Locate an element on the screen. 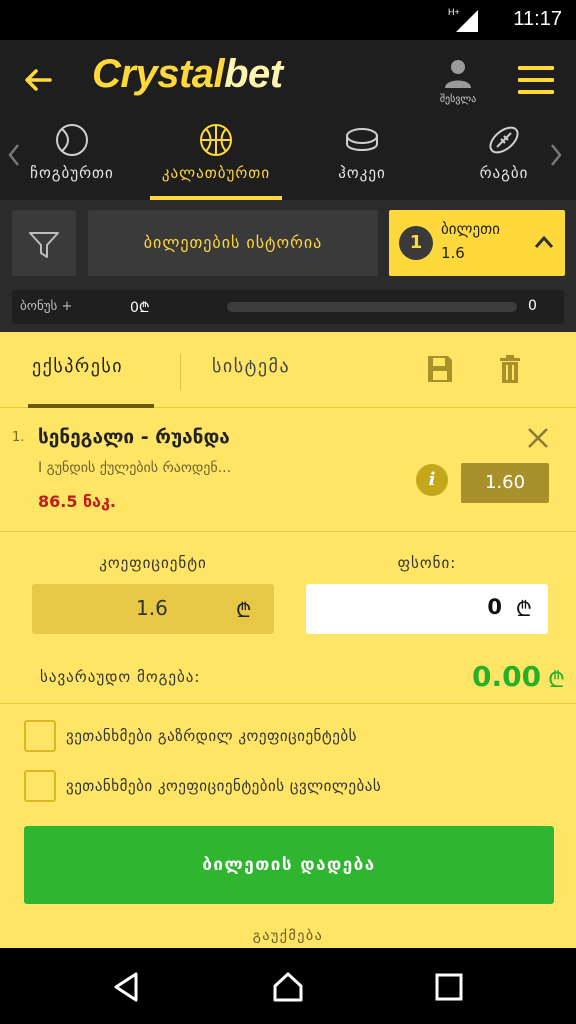 This screenshot has height=1024, width=576. tab-tennis: ჩოგბურთი is located at coordinates (72, 160).